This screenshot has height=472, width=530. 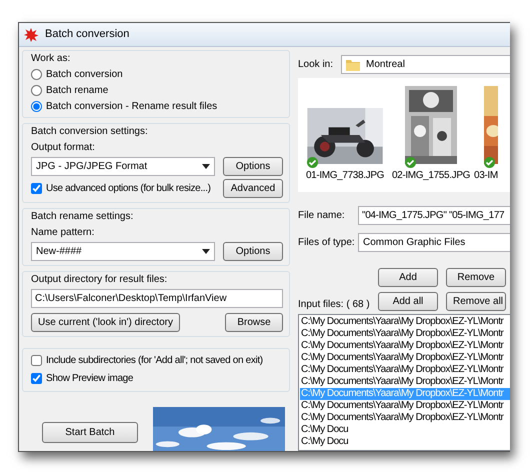 I want to click on remove-all-button: Remove all, so click(x=476, y=301).